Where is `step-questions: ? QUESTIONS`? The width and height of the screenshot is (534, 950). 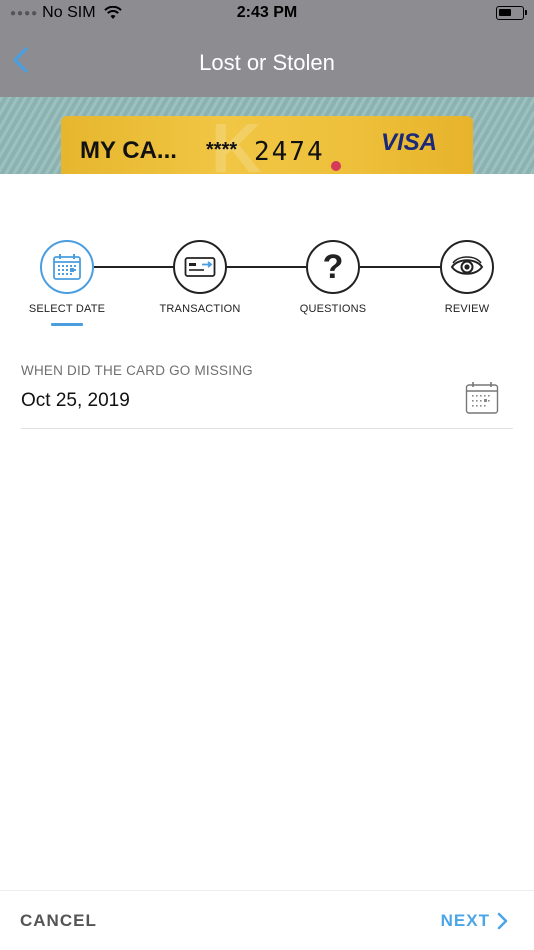
step-questions: ? QUESTIONS is located at coordinates (333, 277).